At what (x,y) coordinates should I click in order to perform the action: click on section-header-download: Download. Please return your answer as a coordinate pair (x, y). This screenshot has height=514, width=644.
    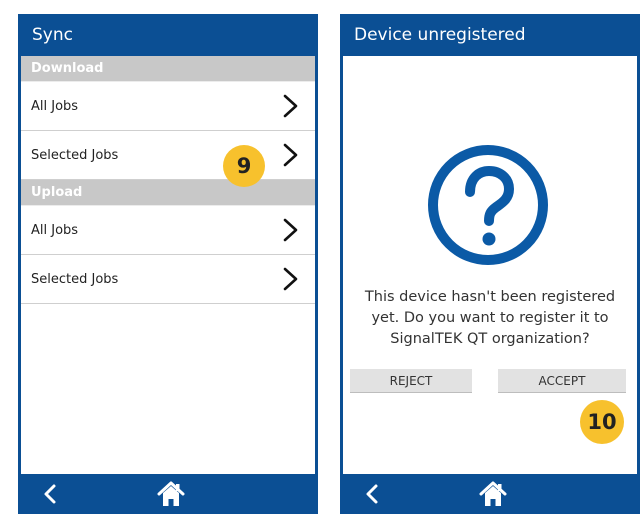
    Looking at the image, I should click on (168, 69).